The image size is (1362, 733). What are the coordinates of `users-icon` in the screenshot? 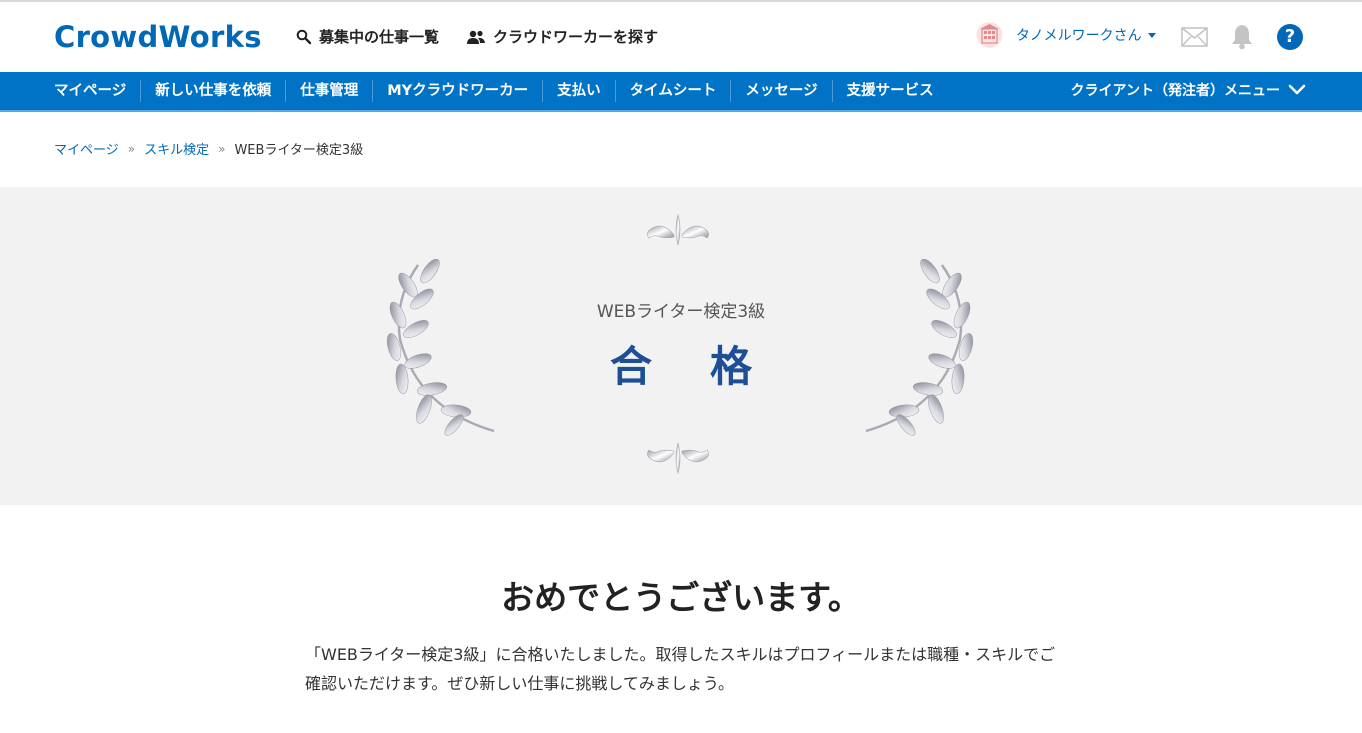 It's located at (476, 37).